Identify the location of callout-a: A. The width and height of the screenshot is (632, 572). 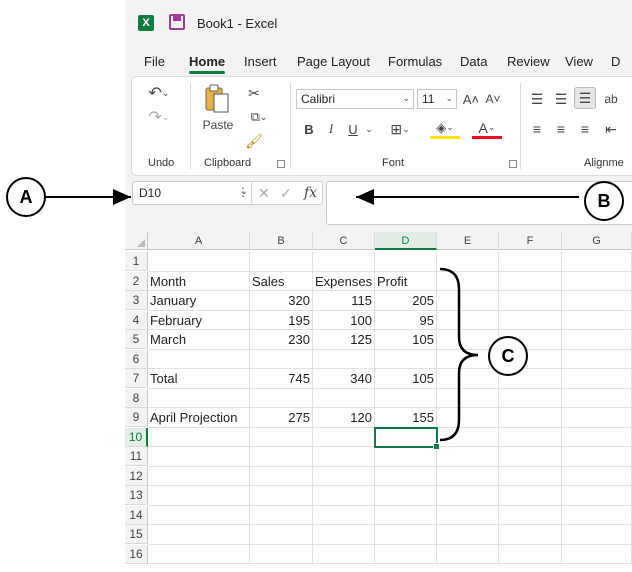
(26, 197).